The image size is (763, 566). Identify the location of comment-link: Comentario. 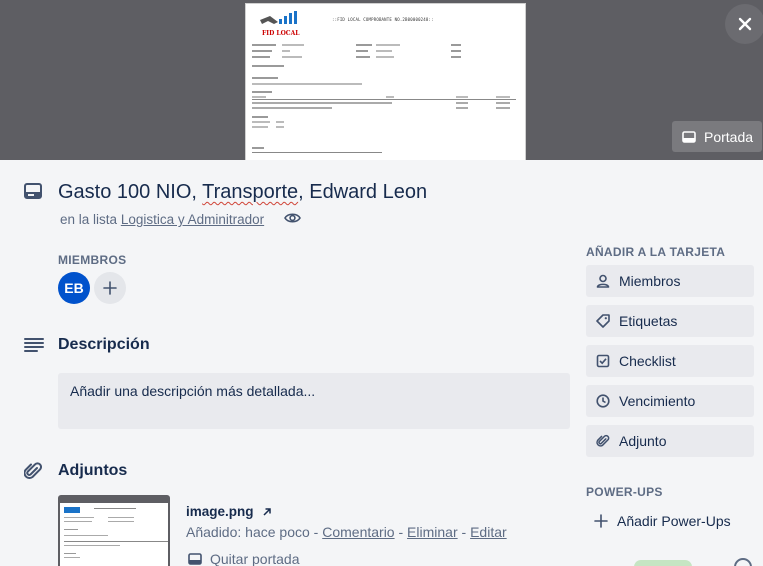
(358, 532).